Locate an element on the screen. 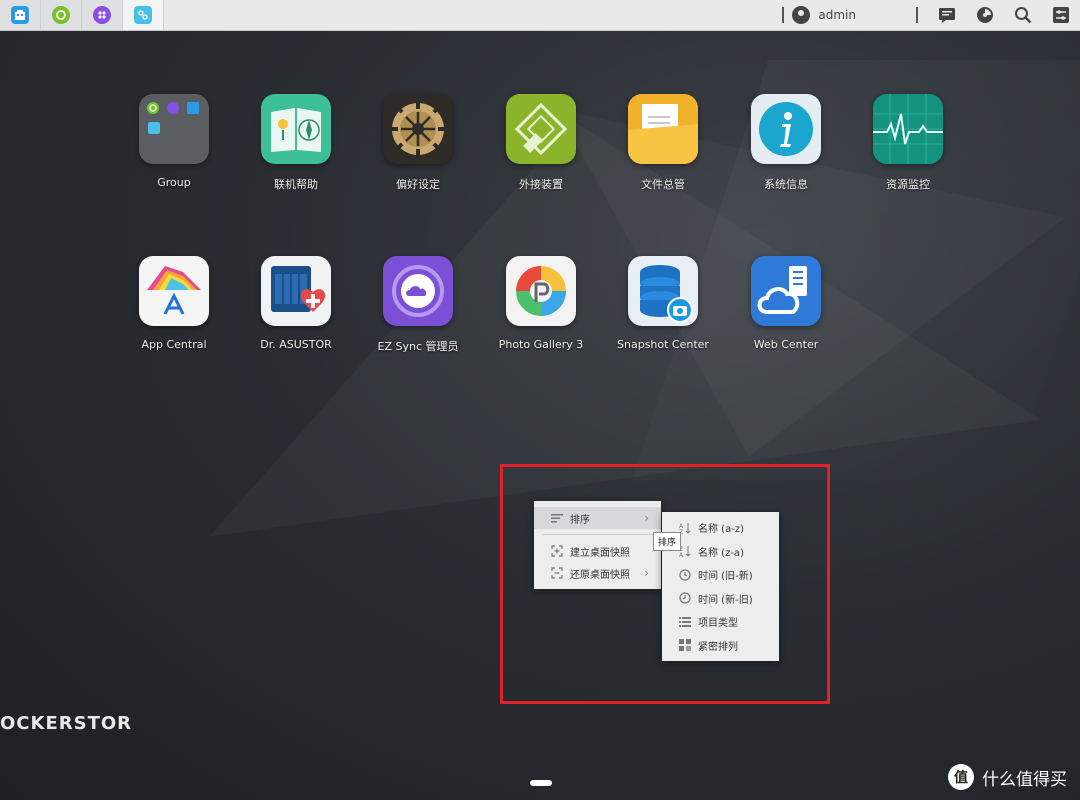  app-label: 文件总管 is located at coordinates (663, 184).